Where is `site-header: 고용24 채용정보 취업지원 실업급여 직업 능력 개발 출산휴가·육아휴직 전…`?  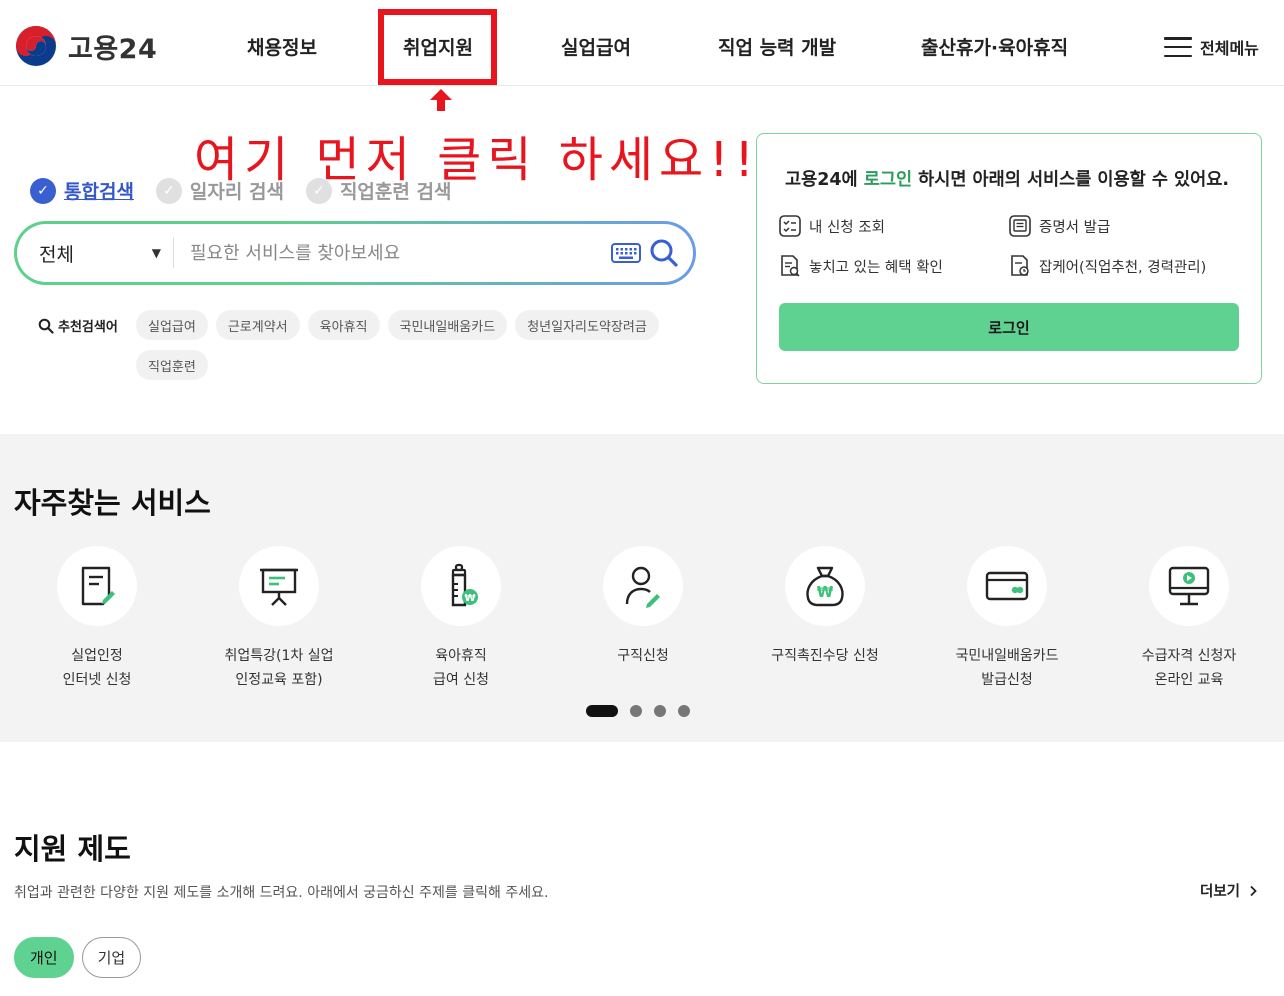 site-header: 고용24 채용정보 취업지원 실업급여 직업 능력 개발 출산휴가·육아휴직 전… is located at coordinates (642, 43).